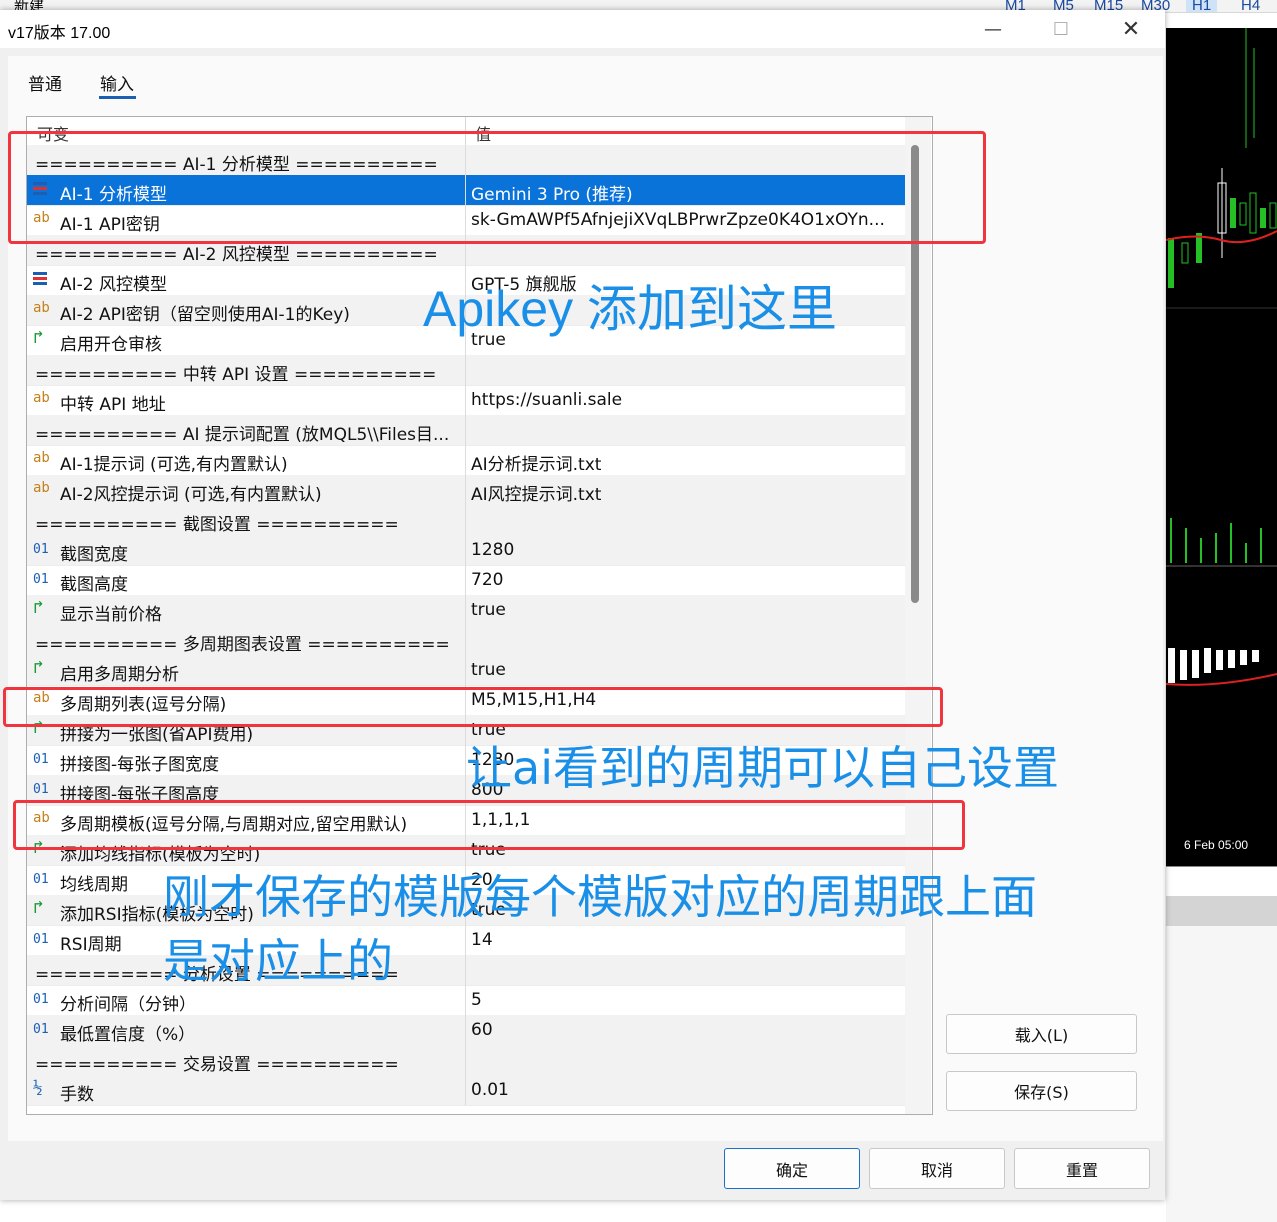 The image size is (1277, 1222). What do you see at coordinates (1216, 845) in the screenshot?
I see `chart-time-label: 6 Feb 05:00` at bounding box center [1216, 845].